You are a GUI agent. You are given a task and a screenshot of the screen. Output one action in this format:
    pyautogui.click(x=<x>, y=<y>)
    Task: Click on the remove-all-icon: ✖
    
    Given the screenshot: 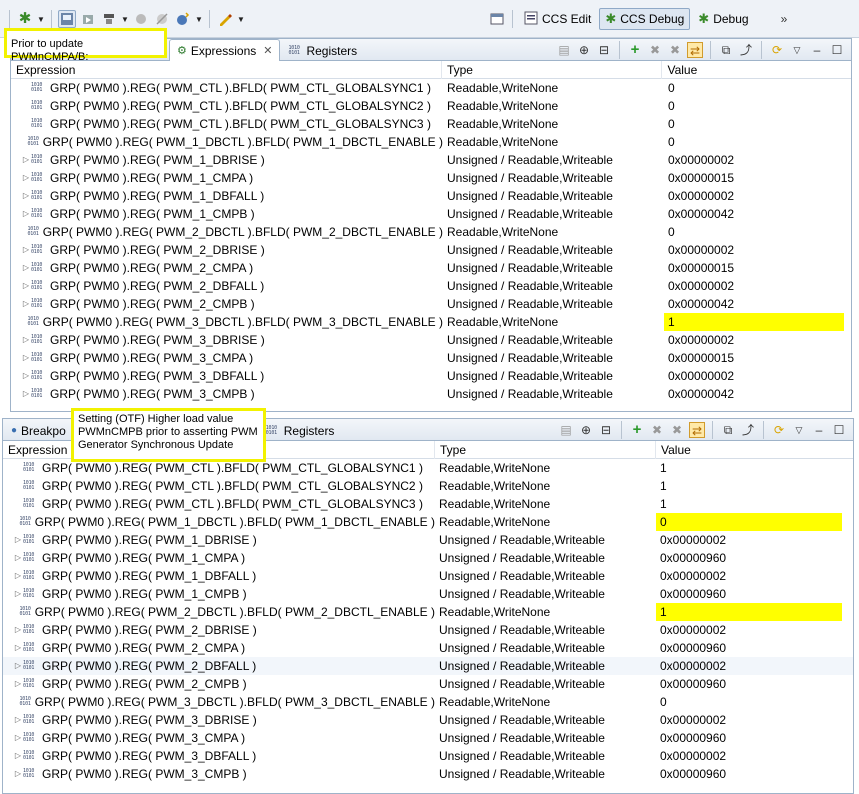 What is the action you would take?
    pyautogui.click(x=675, y=50)
    